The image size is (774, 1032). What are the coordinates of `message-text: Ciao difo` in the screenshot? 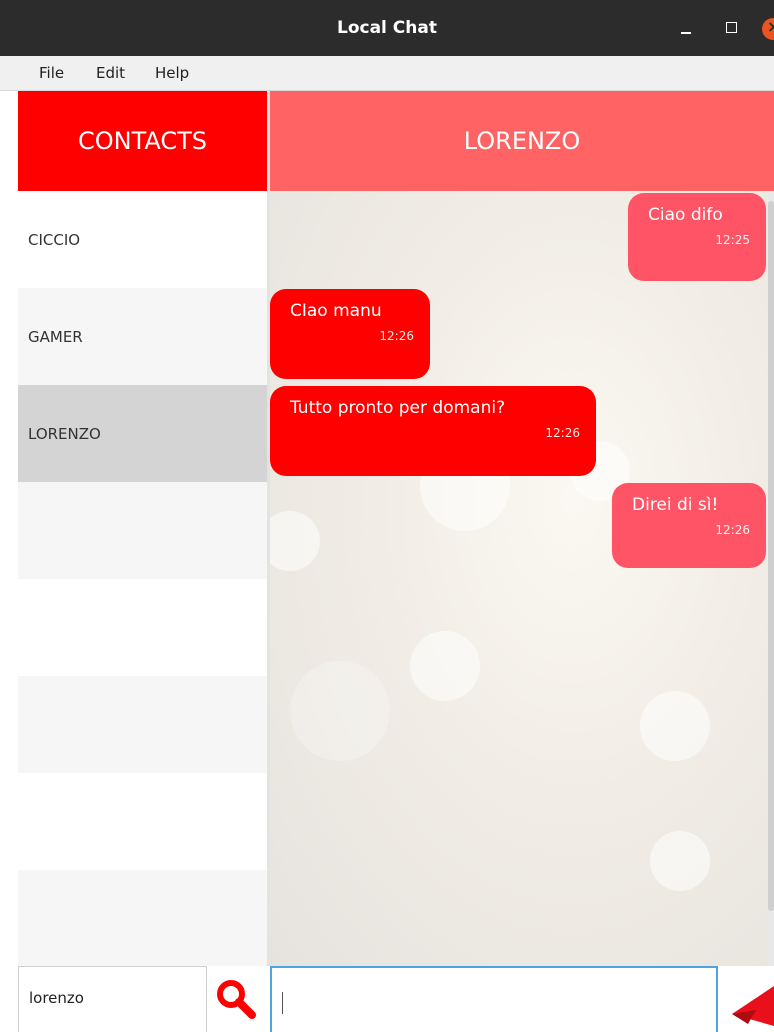 It's located at (685, 215).